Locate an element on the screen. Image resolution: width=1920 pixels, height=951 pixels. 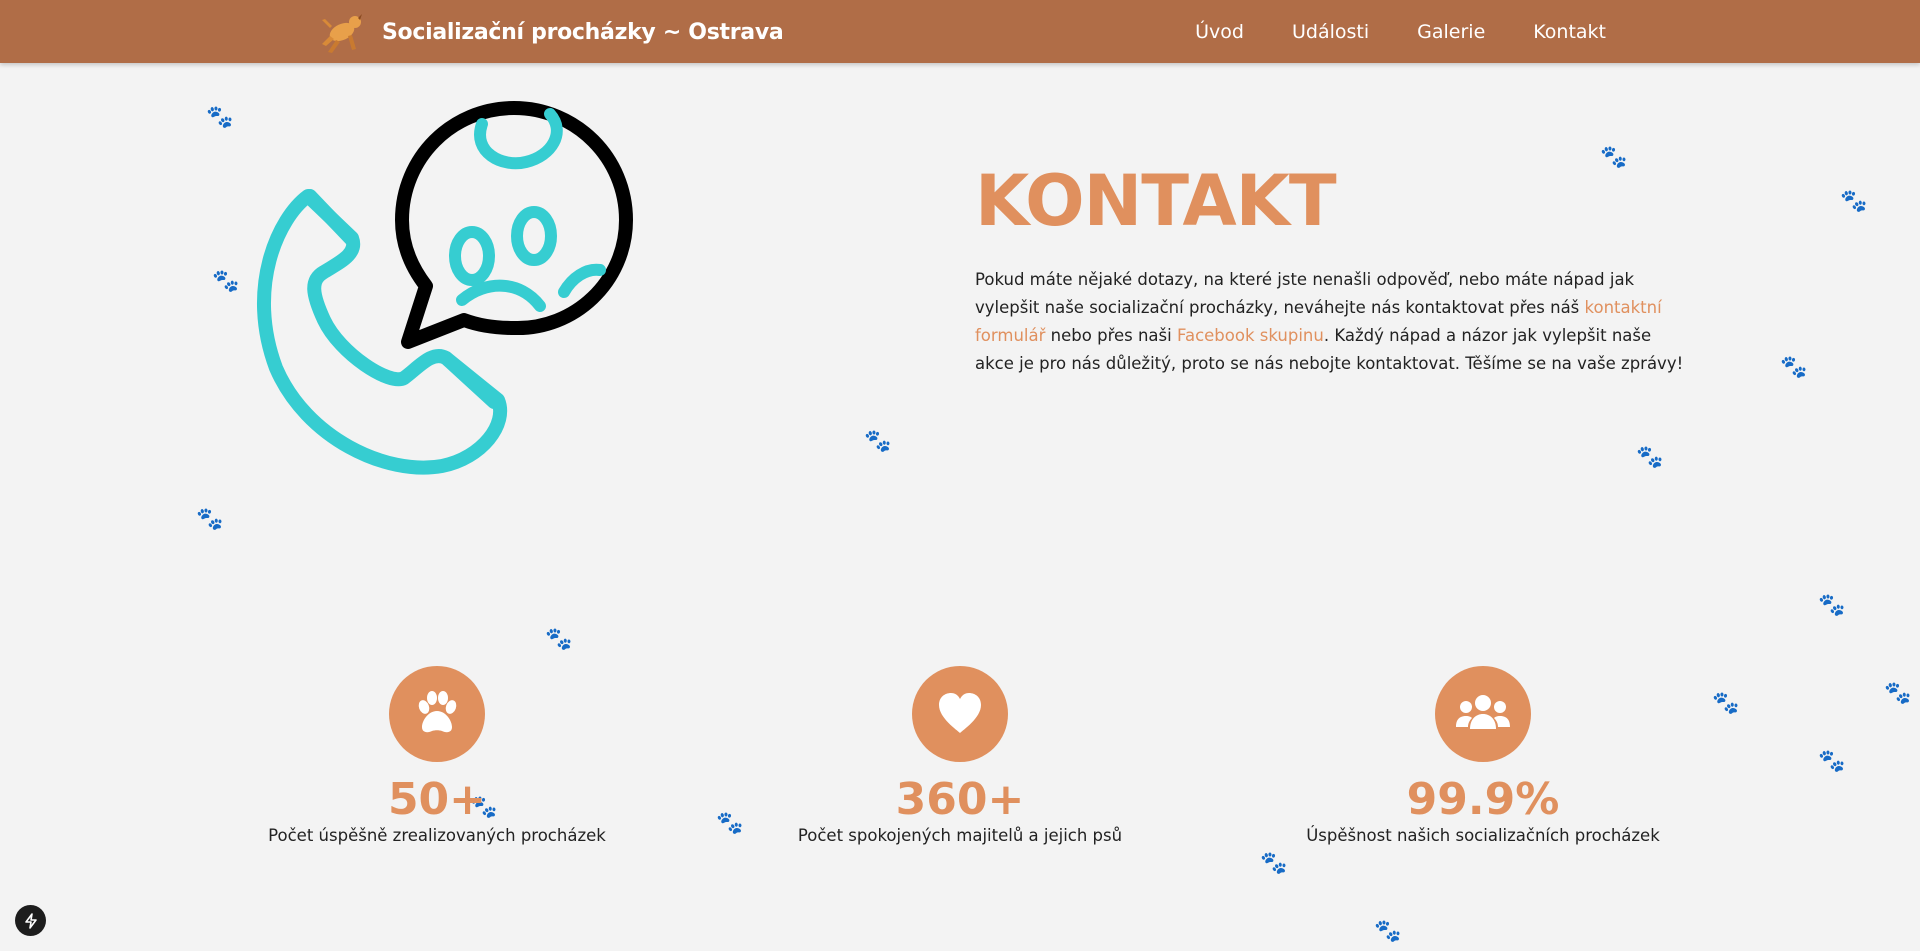
nav-link-uvod: Úvod is located at coordinates (1219, 32).